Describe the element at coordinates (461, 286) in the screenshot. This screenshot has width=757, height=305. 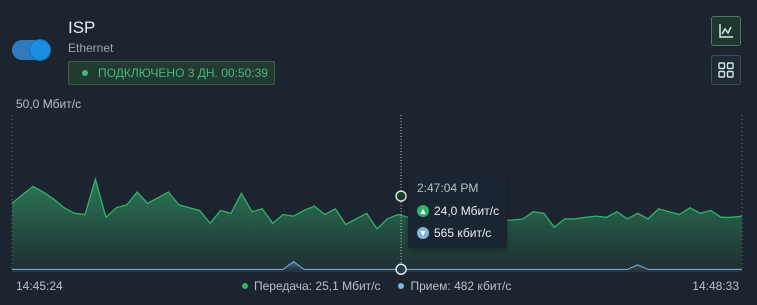
I see `legend-download-label: Прием: 482 кбит/с` at that location.